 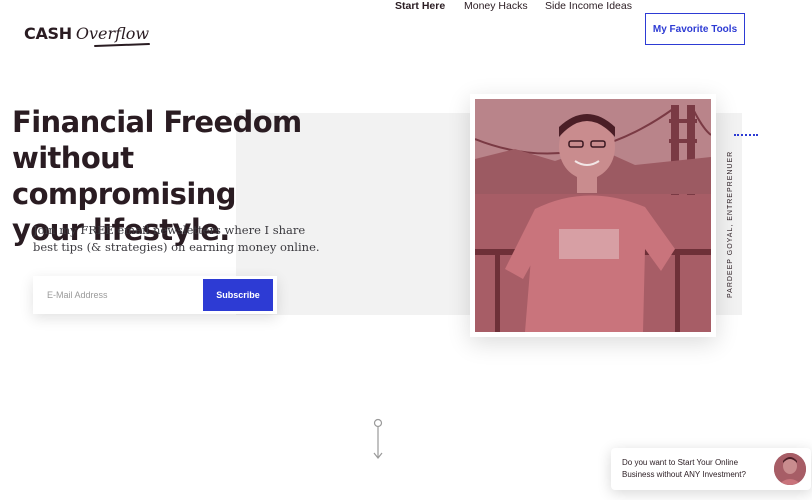 I want to click on author-caption-text: PARDEEP GOYAL, ENTREPRENUER, so click(x=730, y=224).